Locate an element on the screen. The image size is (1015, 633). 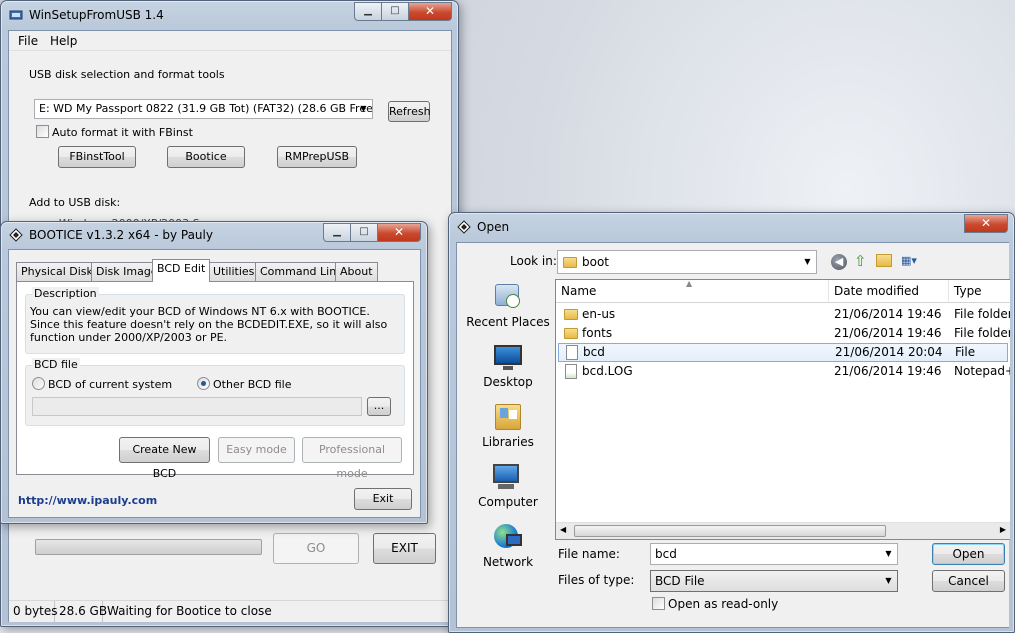
scroll-thumb is located at coordinates (730, 531).